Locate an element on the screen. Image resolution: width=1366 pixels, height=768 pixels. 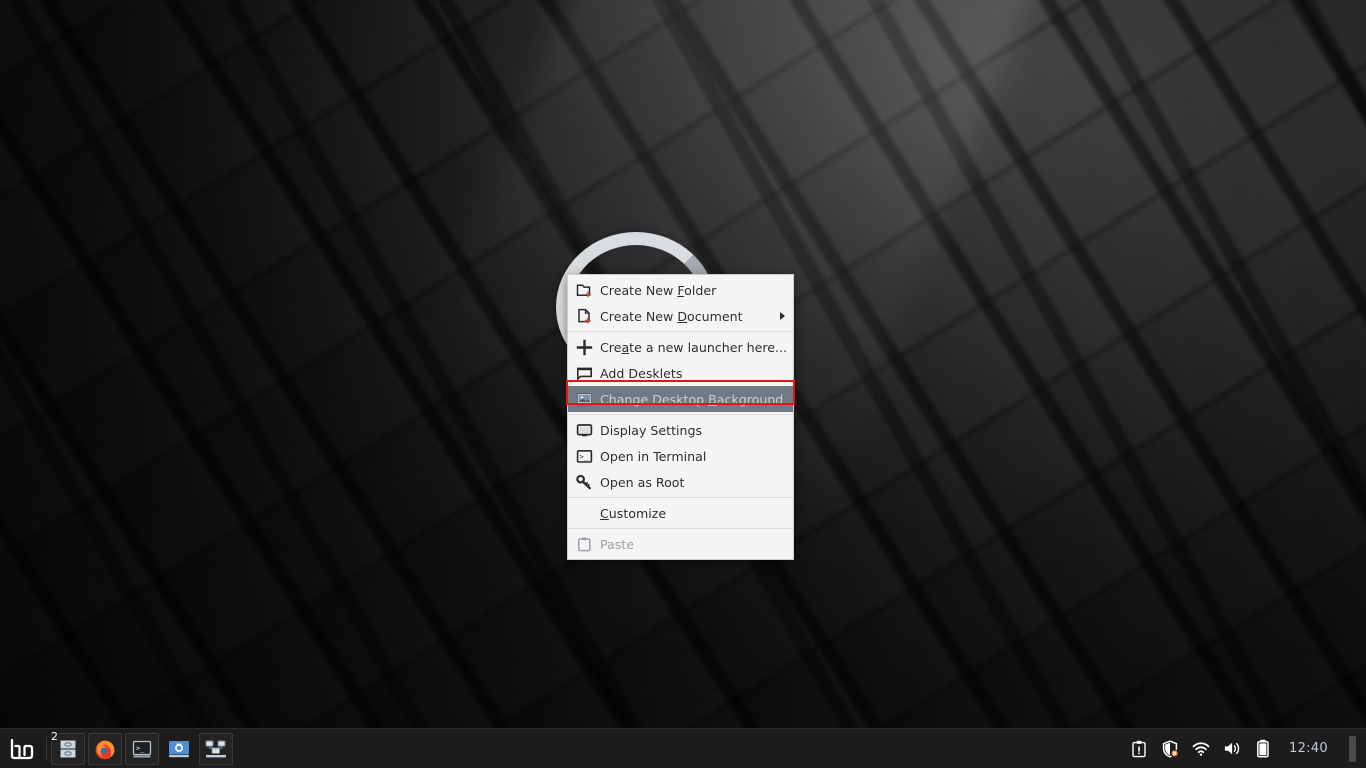
menu-item-customize: Customize is located at coordinates (680, 513).